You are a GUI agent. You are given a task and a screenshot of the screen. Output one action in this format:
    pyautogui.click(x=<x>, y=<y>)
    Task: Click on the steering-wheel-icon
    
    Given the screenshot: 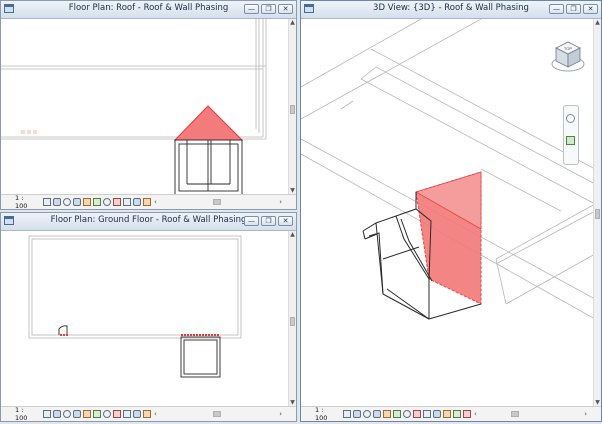 What is the action you would take?
    pyautogui.click(x=570, y=118)
    